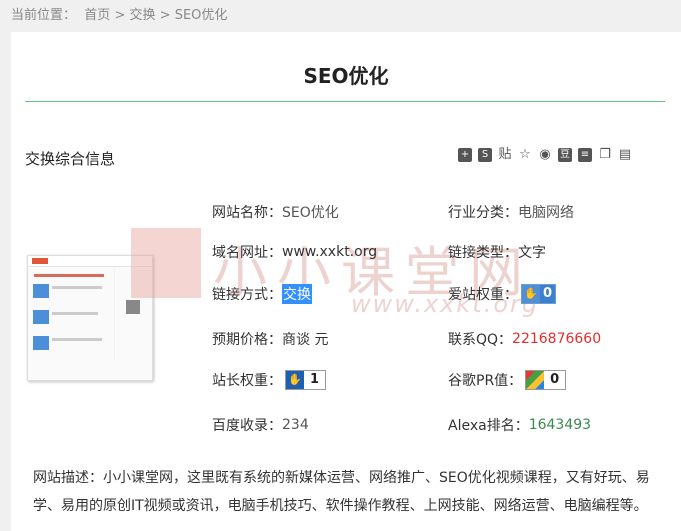 This screenshot has height=531, width=681. I want to click on weibo-icon: ◉, so click(545, 155).